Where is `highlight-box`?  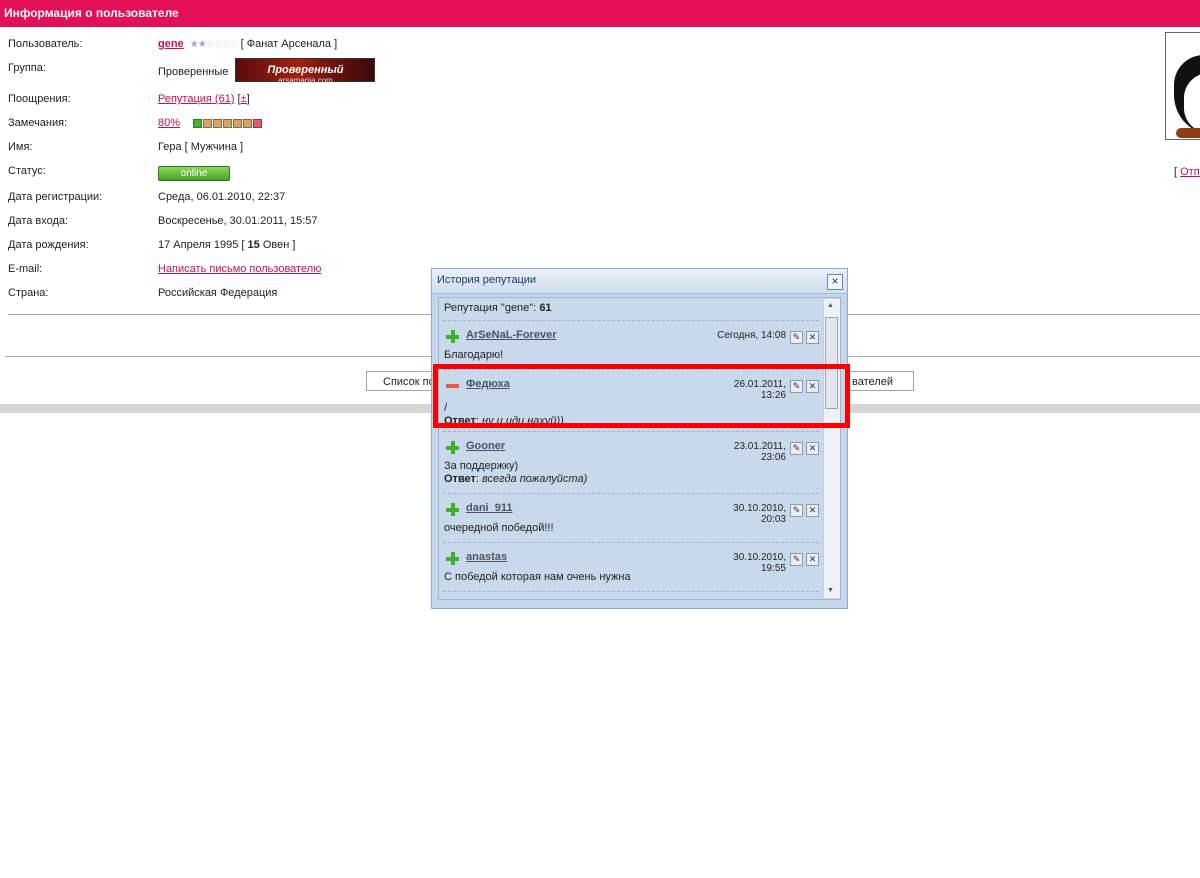
highlight-box is located at coordinates (641, 396).